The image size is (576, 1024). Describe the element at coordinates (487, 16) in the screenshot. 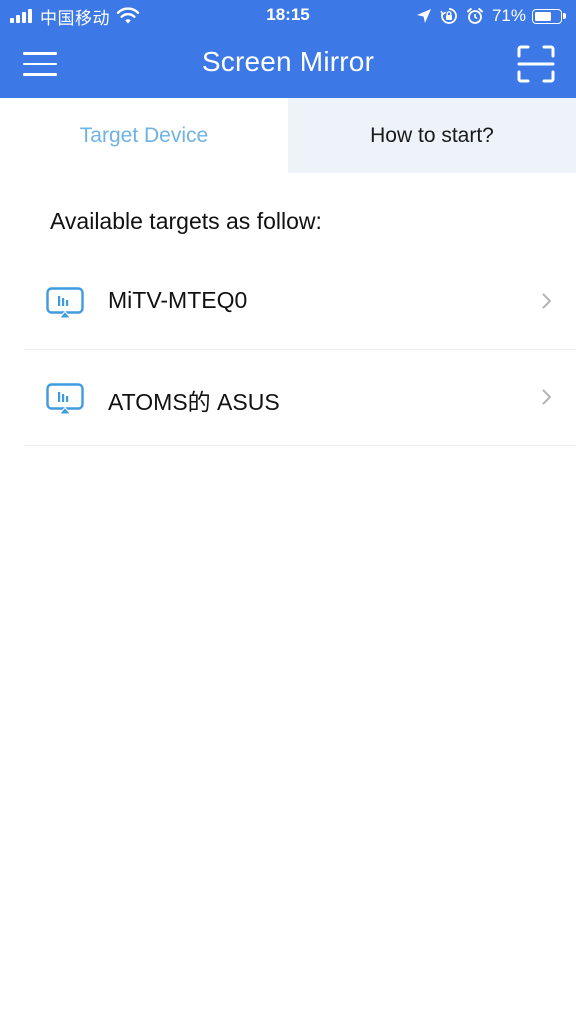

I see `status-bar-right: 71%` at that location.